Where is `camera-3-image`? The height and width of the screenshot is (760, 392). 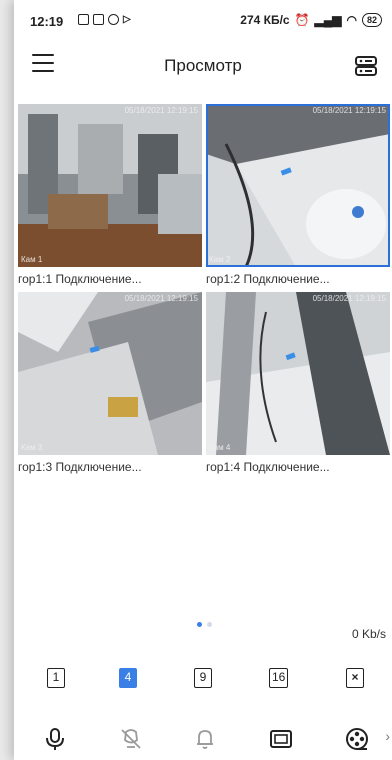
camera-3-image is located at coordinates (110, 373).